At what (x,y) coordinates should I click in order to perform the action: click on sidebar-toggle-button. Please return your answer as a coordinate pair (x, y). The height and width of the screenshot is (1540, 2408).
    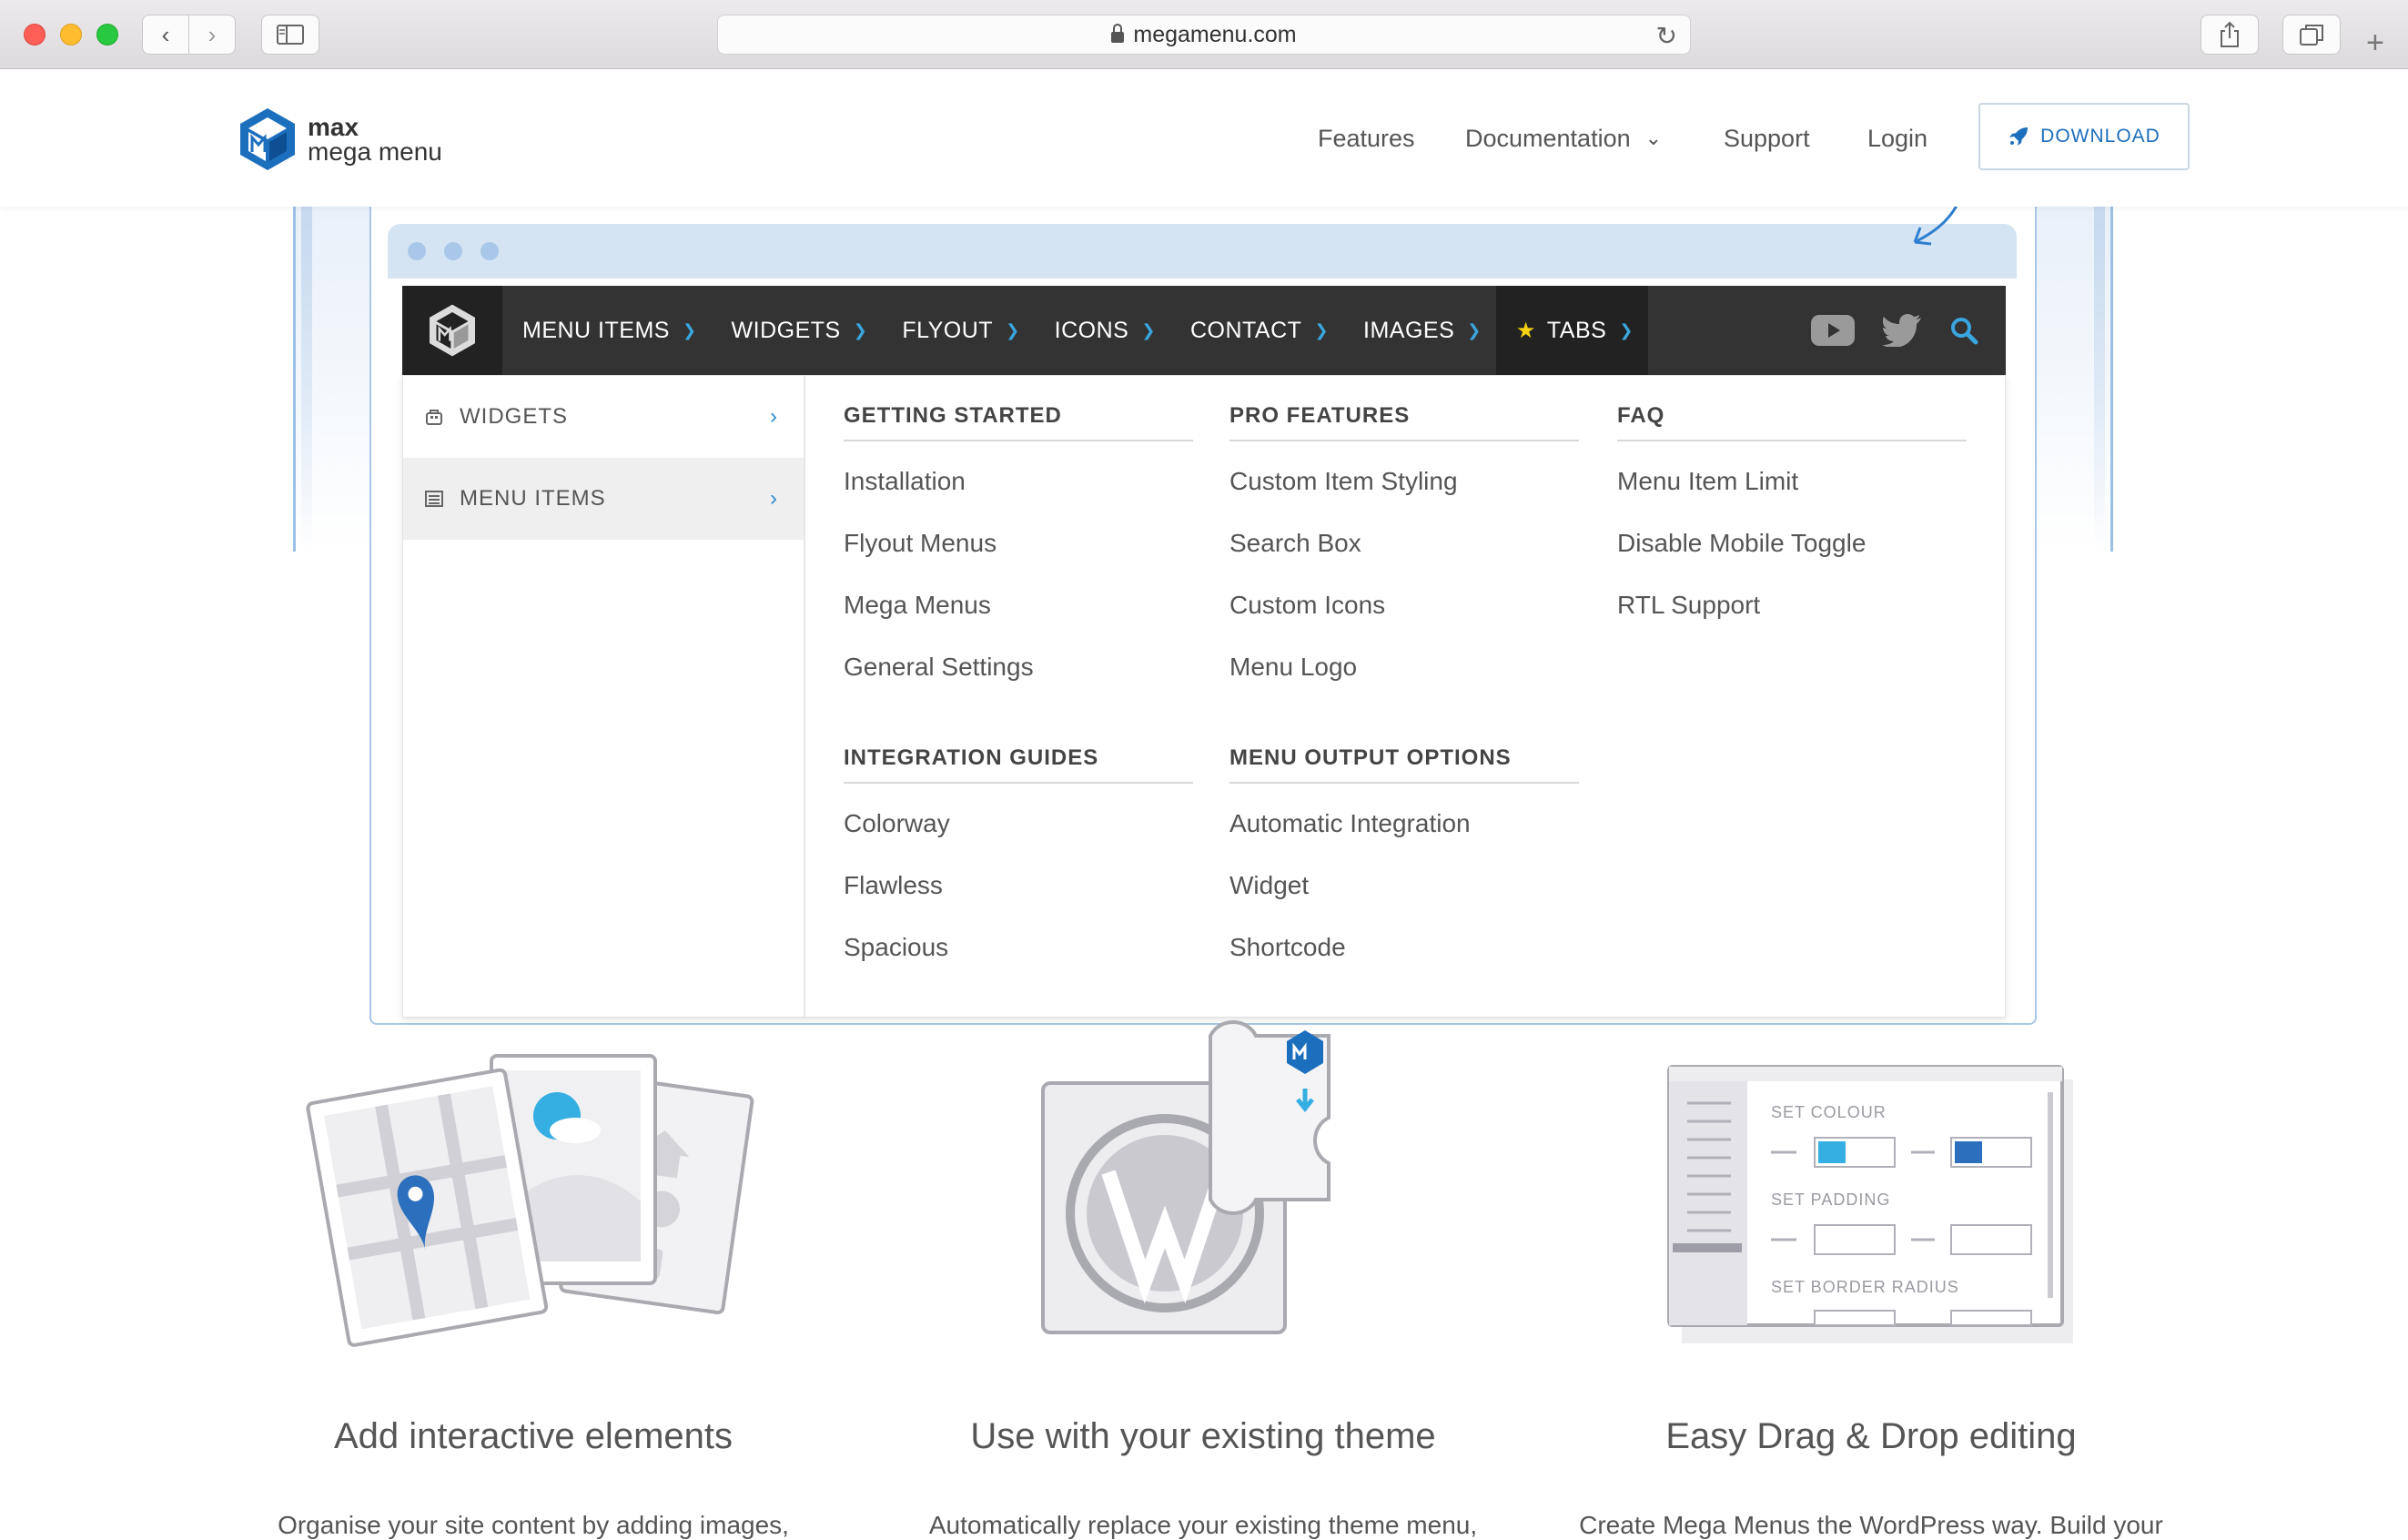
    Looking at the image, I should click on (290, 35).